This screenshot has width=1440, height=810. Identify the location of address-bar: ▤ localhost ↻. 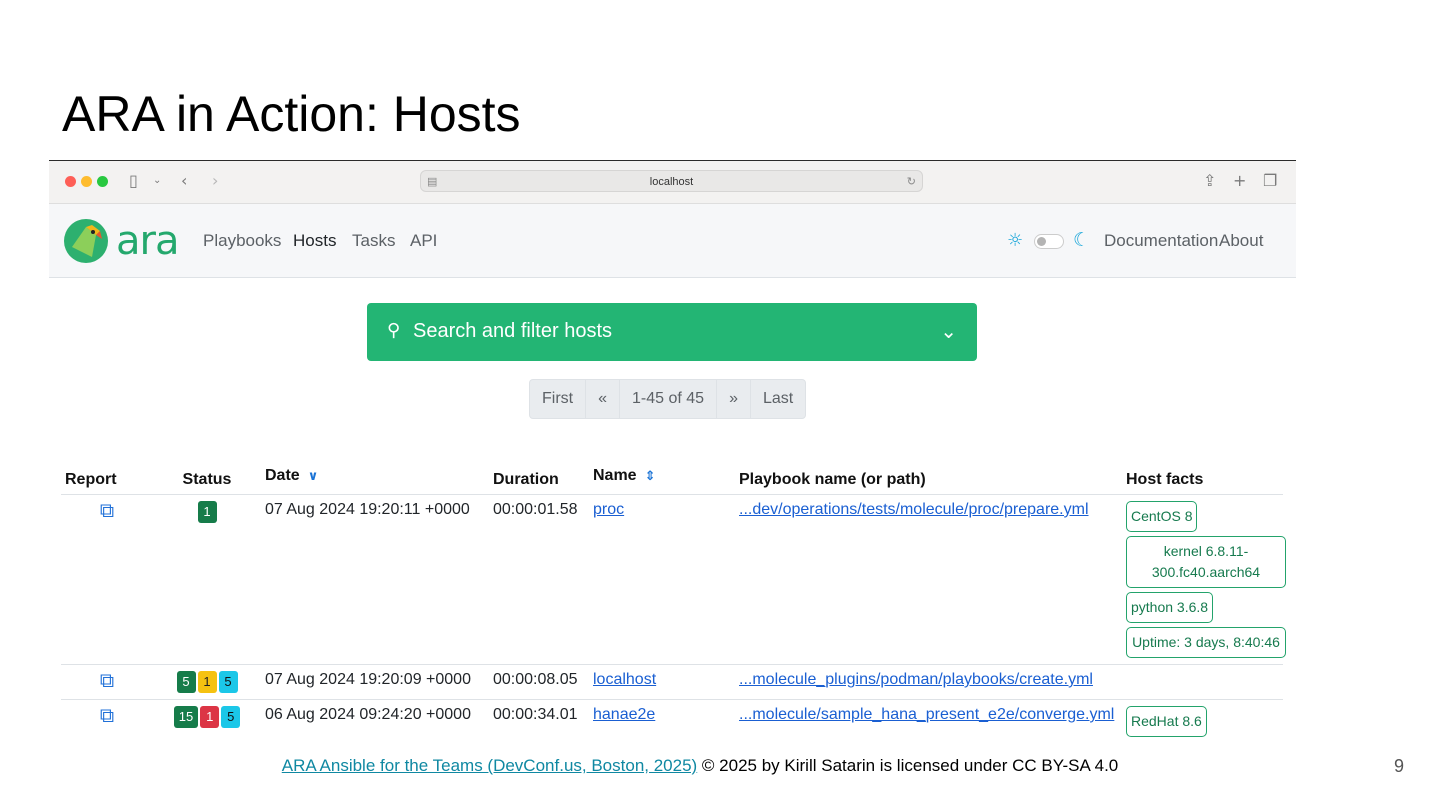
(671, 181).